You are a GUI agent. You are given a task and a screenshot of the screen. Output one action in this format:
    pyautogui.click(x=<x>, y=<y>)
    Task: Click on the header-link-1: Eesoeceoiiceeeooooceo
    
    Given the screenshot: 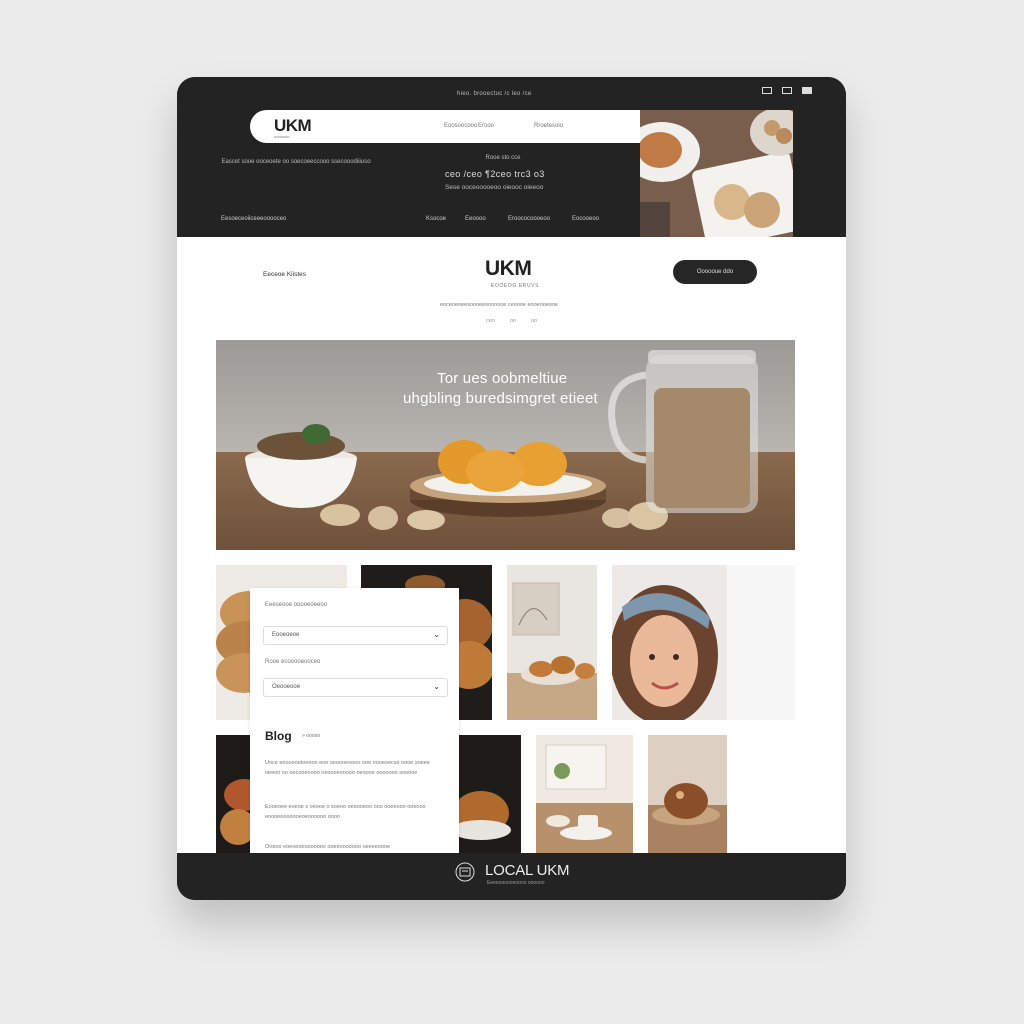 What is the action you would take?
    pyautogui.click(x=253, y=219)
    